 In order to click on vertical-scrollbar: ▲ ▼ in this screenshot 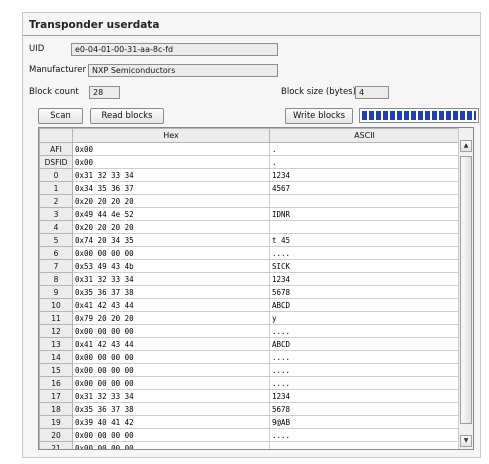, I will do `click(465, 288)`.